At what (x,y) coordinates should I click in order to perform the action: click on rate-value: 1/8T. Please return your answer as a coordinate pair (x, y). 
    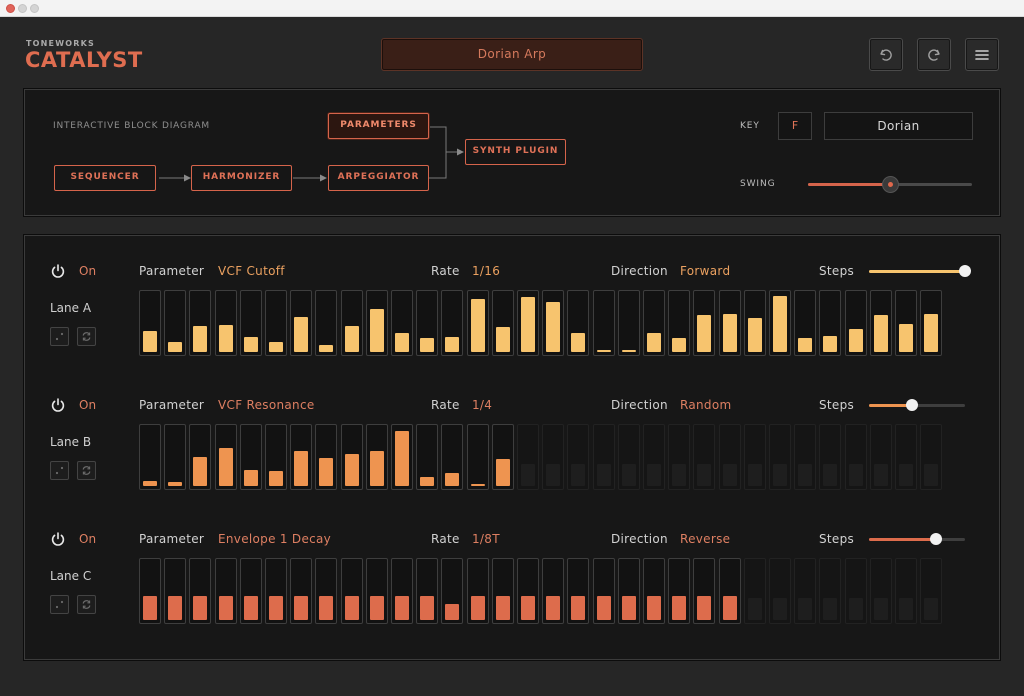
    Looking at the image, I should click on (486, 539).